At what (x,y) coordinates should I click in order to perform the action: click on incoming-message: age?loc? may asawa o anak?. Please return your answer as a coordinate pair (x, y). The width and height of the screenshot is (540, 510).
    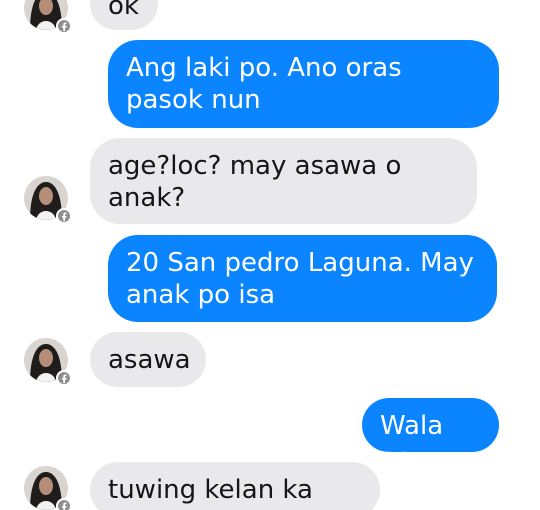
    Looking at the image, I should click on (283, 181).